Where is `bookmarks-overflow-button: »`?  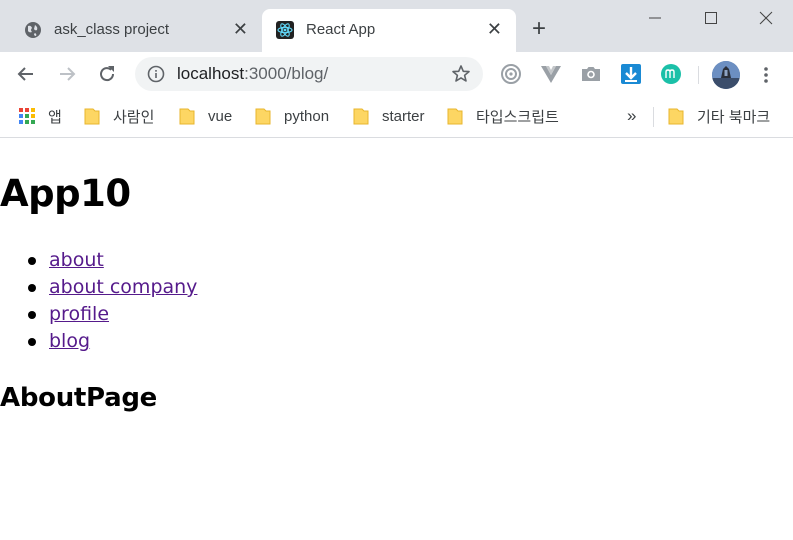
bookmarks-overflow-button: » is located at coordinates (631, 116).